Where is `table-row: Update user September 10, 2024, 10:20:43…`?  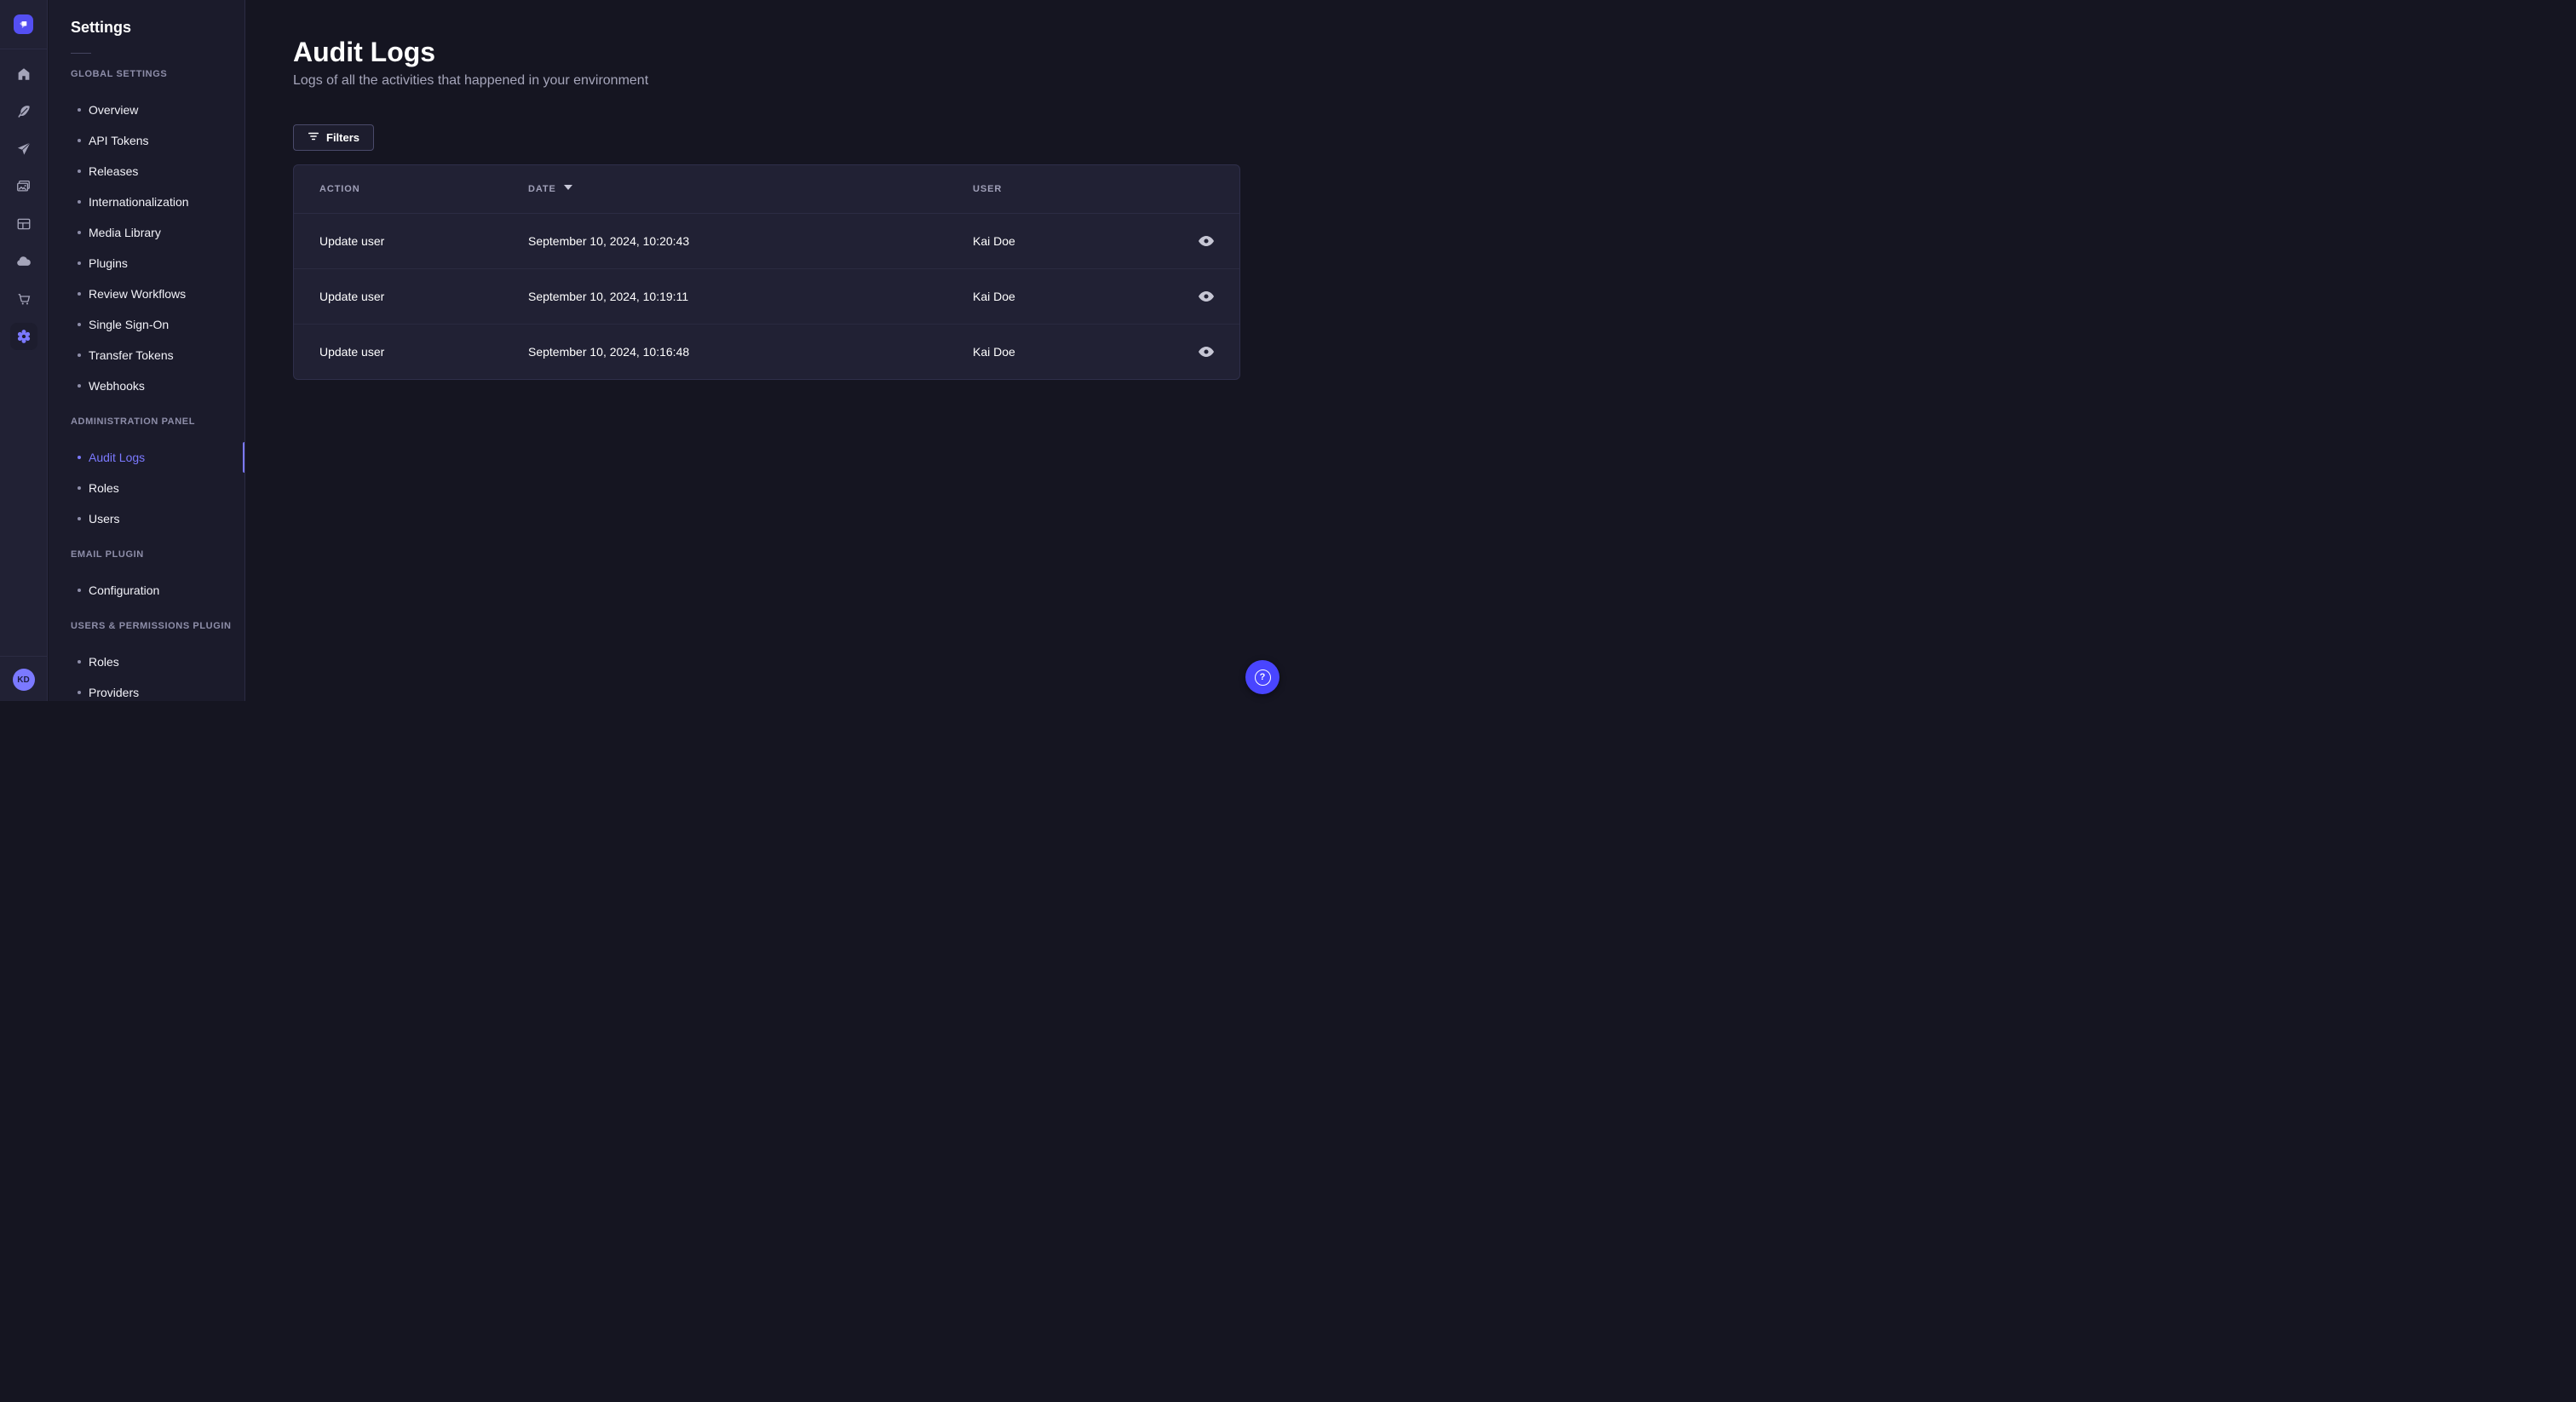
table-row: Update user September 10, 2024, 10:20:43… is located at coordinates (766, 240).